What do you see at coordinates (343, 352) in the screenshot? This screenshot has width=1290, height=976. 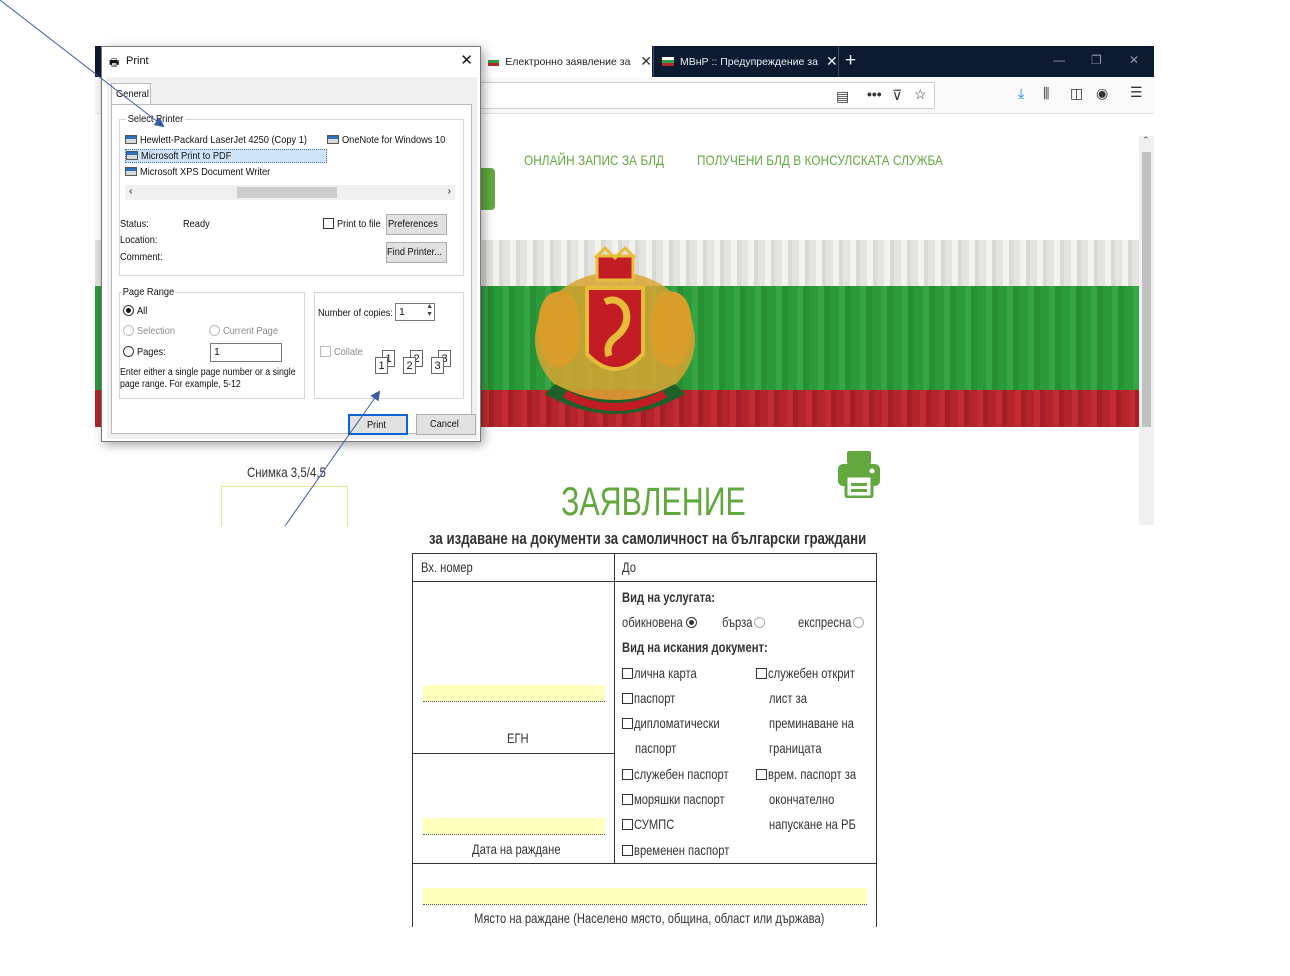 I see `collate-checkbox: Collate` at bounding box center [343, 352].